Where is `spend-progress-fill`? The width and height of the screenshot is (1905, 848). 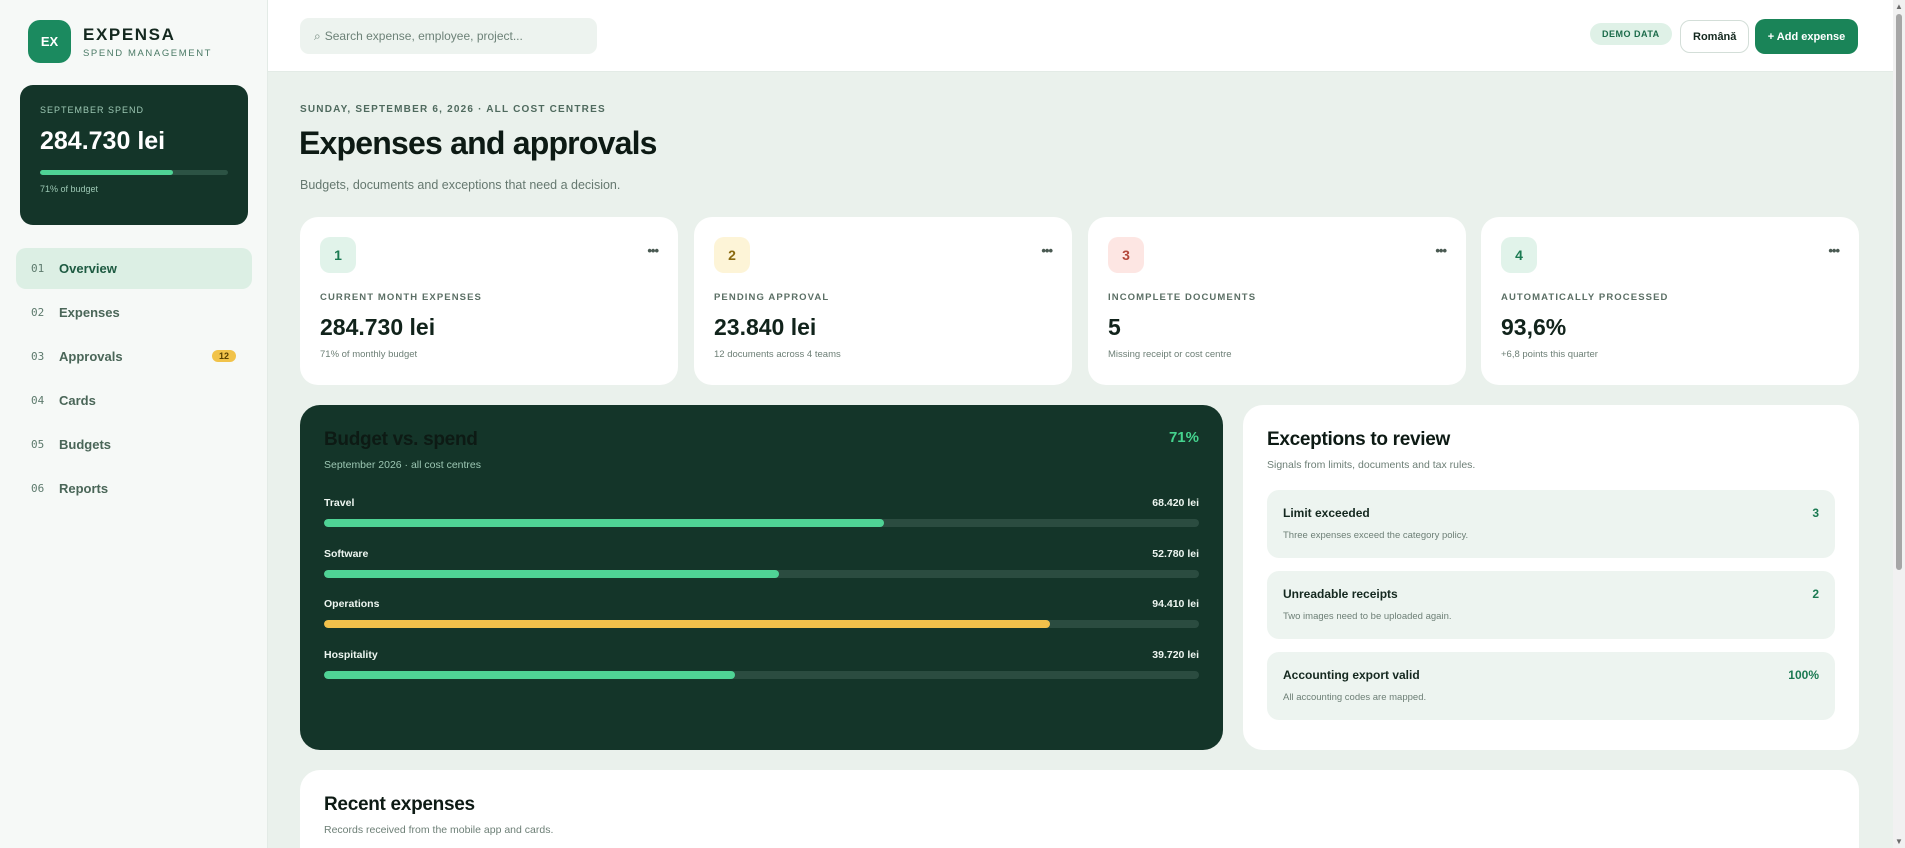
spend-progress-fill is located at coordinates (107, 172).